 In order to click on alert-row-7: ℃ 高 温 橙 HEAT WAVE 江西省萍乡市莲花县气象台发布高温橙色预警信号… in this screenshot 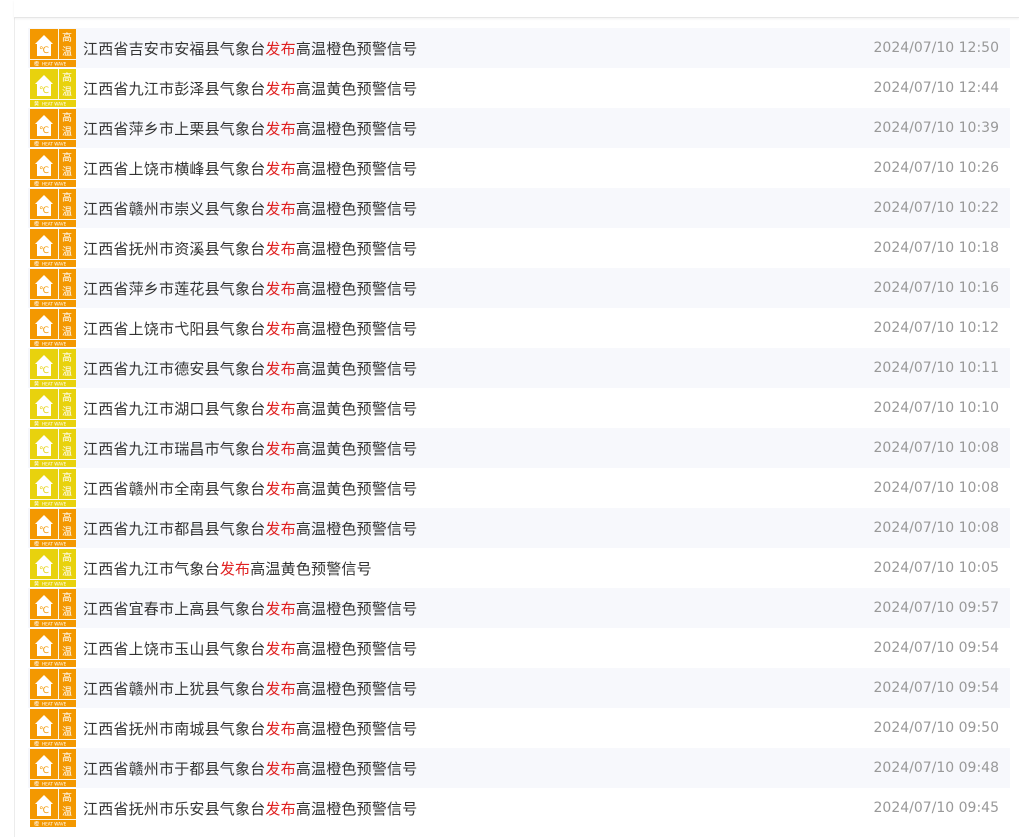, I will do `click(519, 288)`.